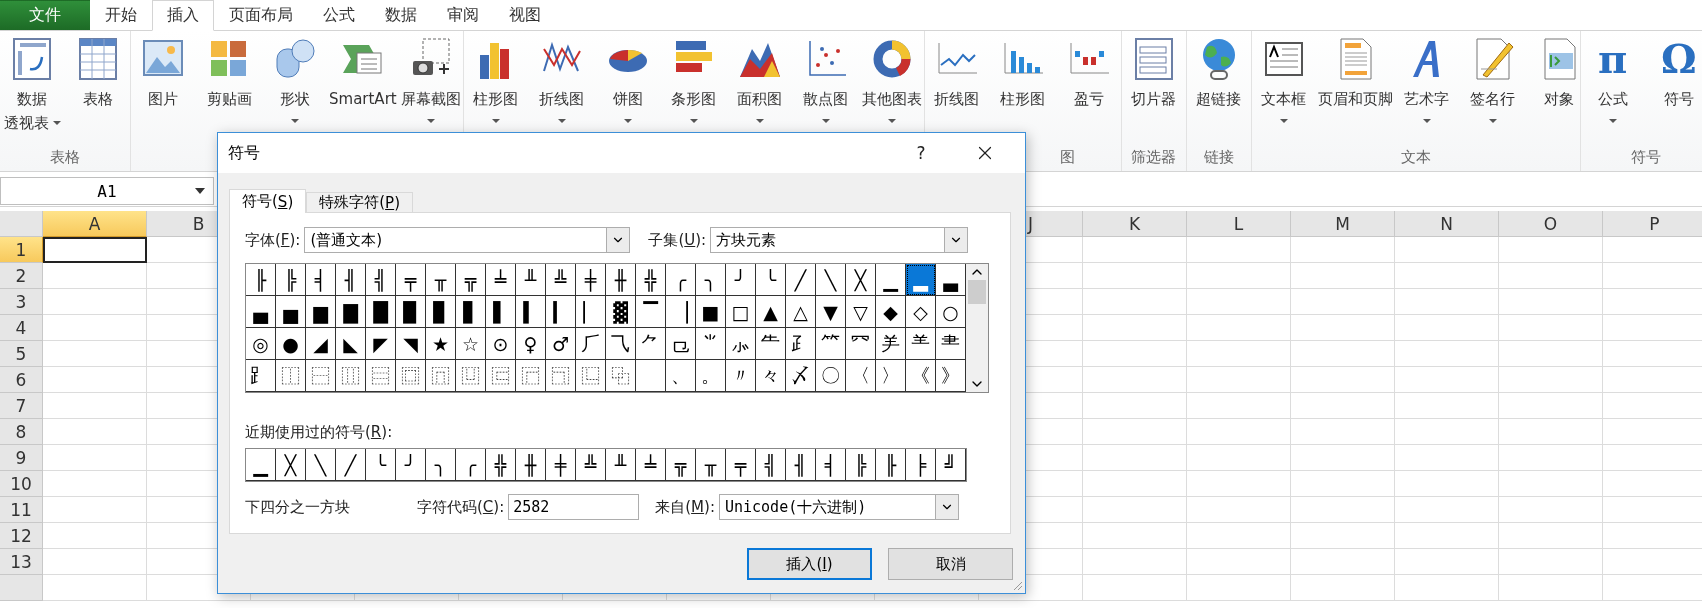 The image size is (1702, 608). What do you see at coordinates (801, 465) in the screenshot?
I see `symbol-cell: ╢` at bounding box center [801, 465].